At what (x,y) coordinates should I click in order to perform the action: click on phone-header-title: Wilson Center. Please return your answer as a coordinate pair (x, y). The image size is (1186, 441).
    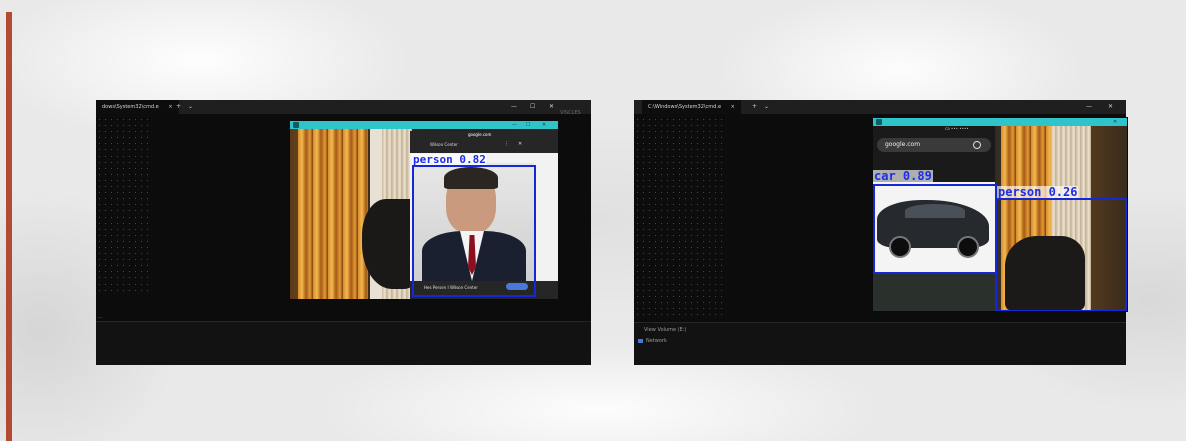
    Looking at the image, I should click on (444, 144).